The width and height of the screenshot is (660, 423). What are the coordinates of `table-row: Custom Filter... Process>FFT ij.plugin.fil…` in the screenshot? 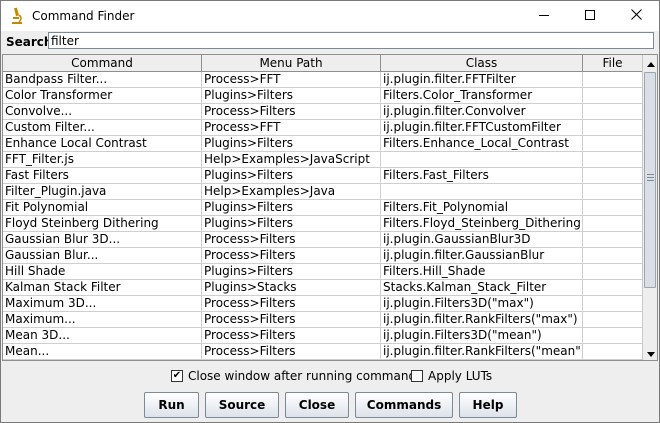 It's located at (323, 128).